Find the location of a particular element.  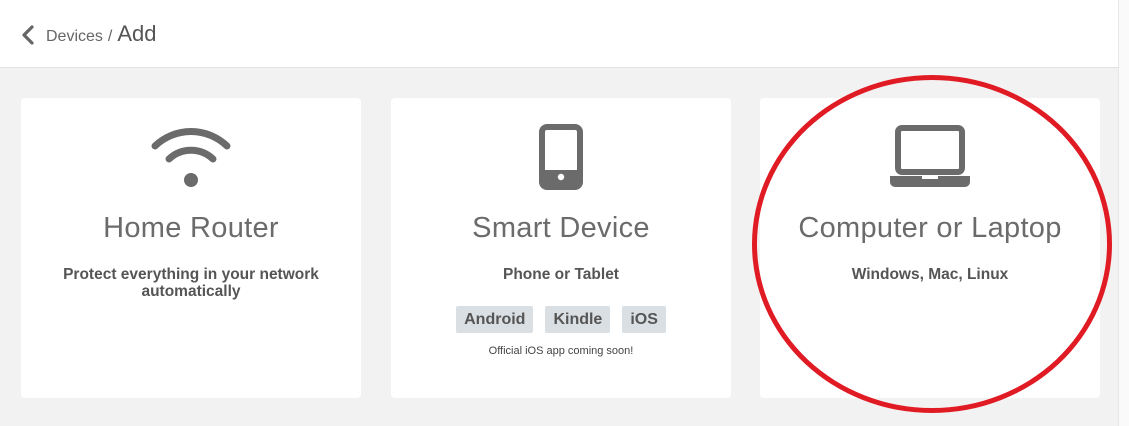

tag-ios: iOS is located at coordinates (644, 319).